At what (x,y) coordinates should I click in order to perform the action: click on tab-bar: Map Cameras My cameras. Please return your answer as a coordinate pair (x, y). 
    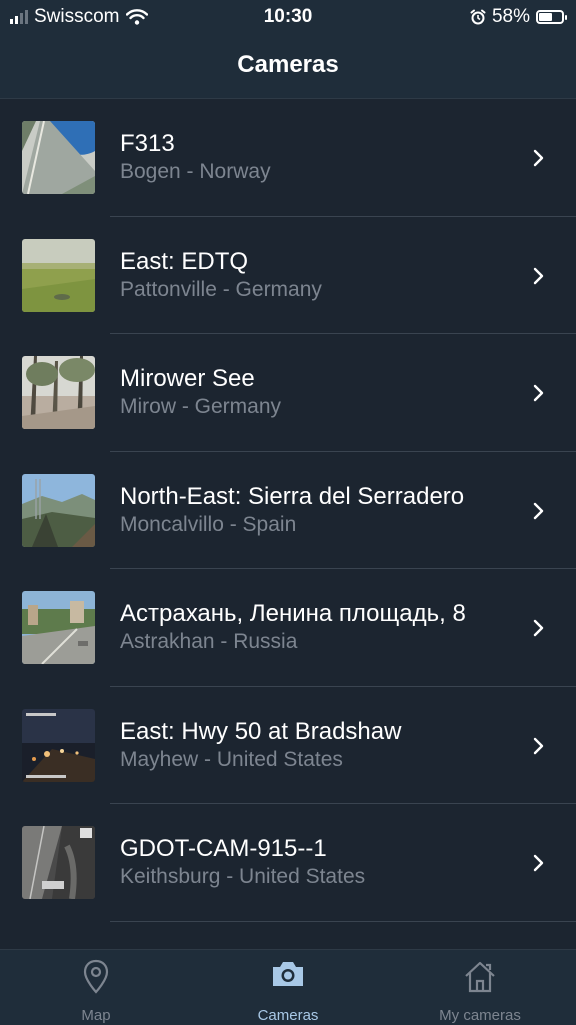
    Looking at the image, I should click on (288, 987).